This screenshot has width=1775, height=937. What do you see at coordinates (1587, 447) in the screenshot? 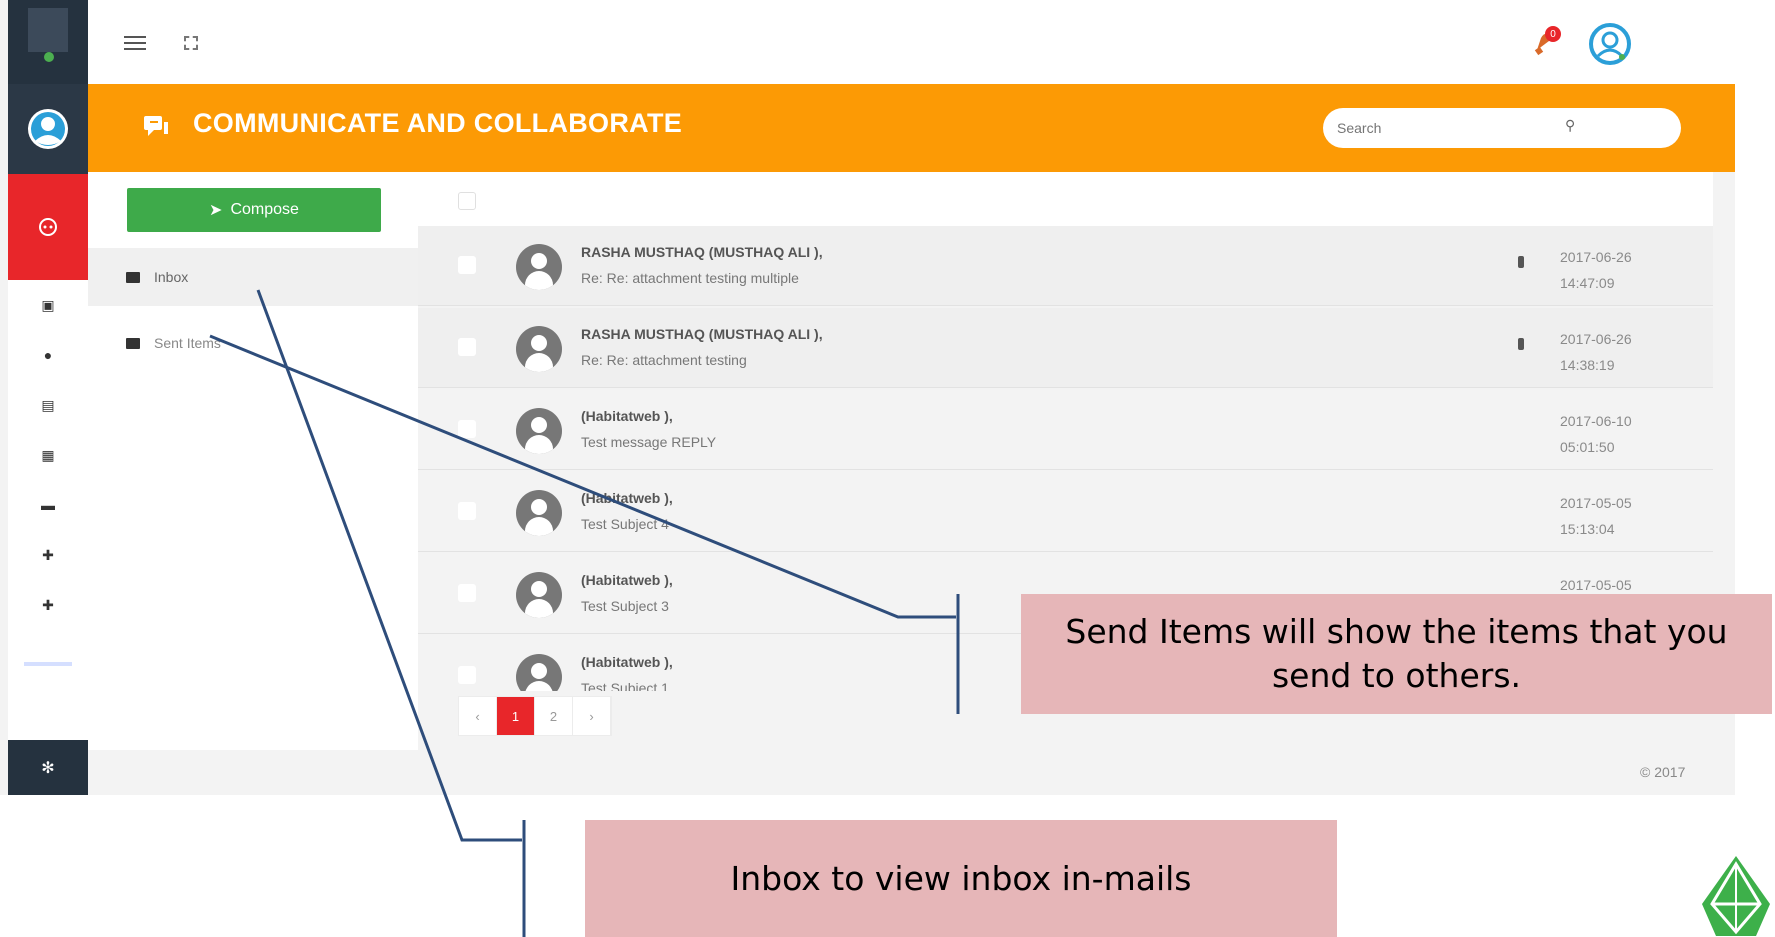
I see `message-time: 05:01:50` at bounding box center [1587, 447].